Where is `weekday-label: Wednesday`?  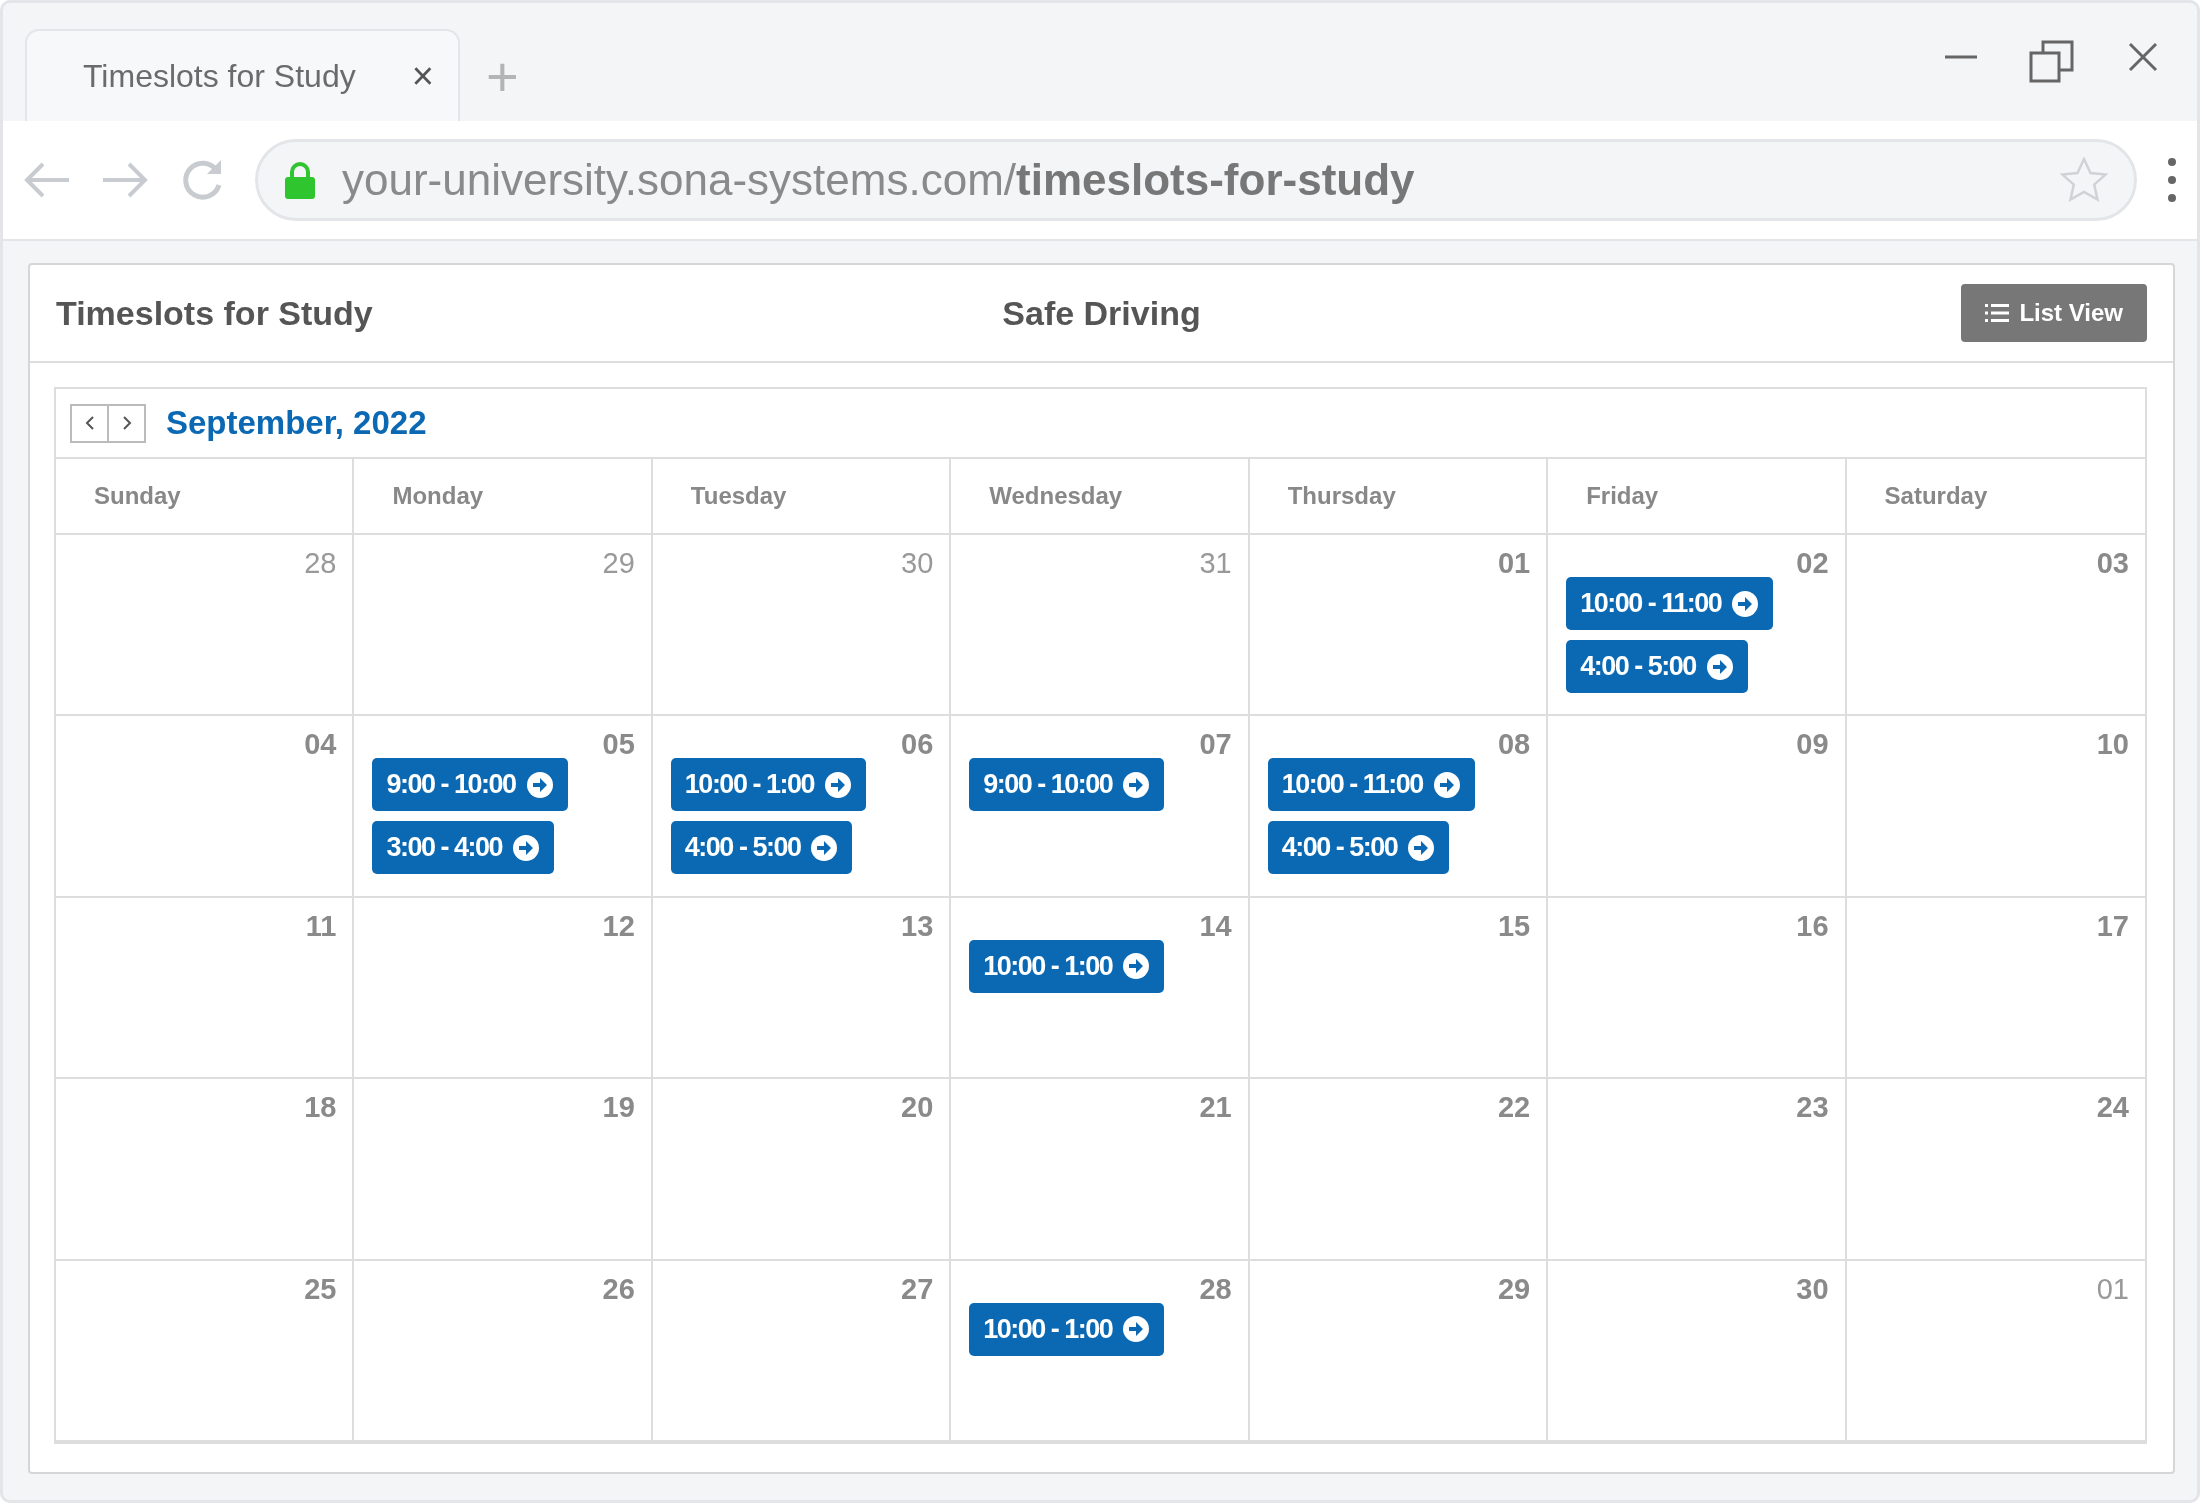 weekday-label: Wednesday is located at coordinates (1056, 496).